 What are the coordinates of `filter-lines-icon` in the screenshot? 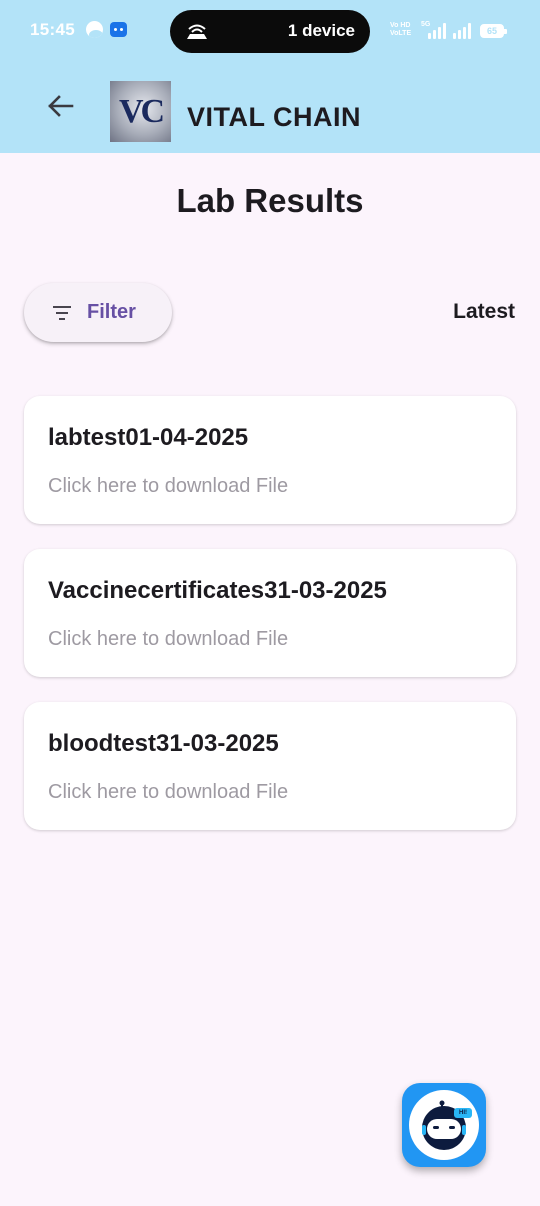 It's located at (62, 313).